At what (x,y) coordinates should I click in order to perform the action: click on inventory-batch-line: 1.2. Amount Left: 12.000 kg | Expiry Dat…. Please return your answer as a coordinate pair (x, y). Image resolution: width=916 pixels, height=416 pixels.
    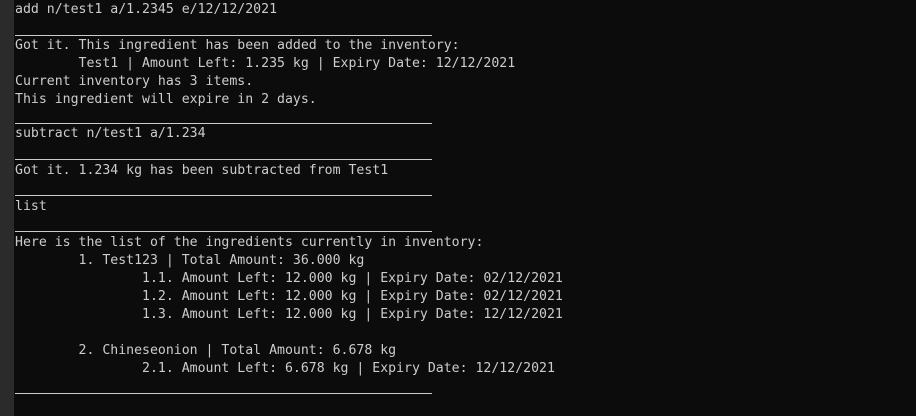
    Looking at the image, I should click on (289, 296).